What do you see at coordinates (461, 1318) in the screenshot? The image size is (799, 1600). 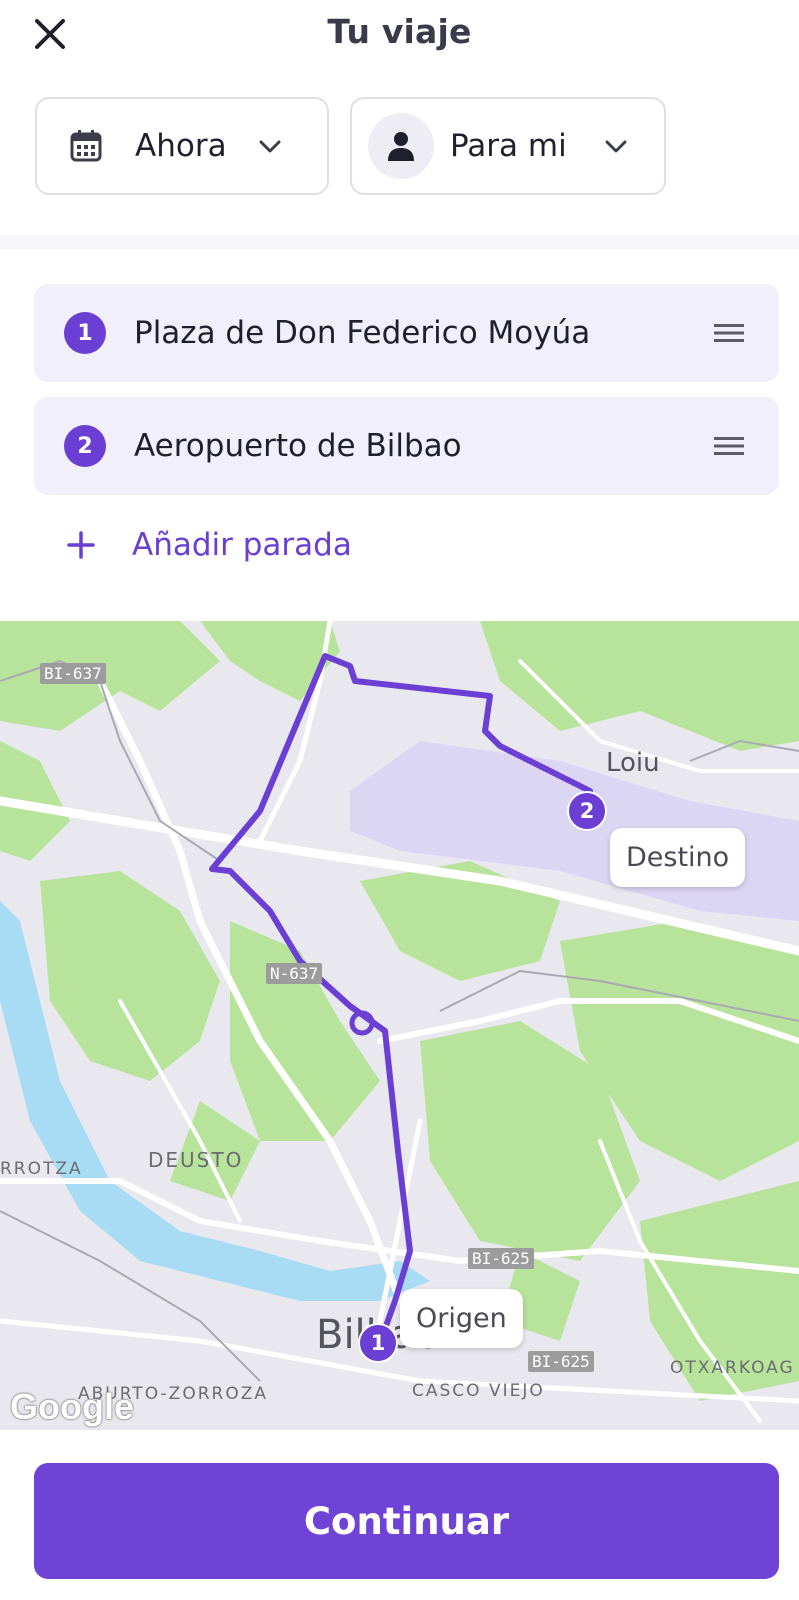 I see `origin-bubble: Origen` at bounding box center [461, 1318].